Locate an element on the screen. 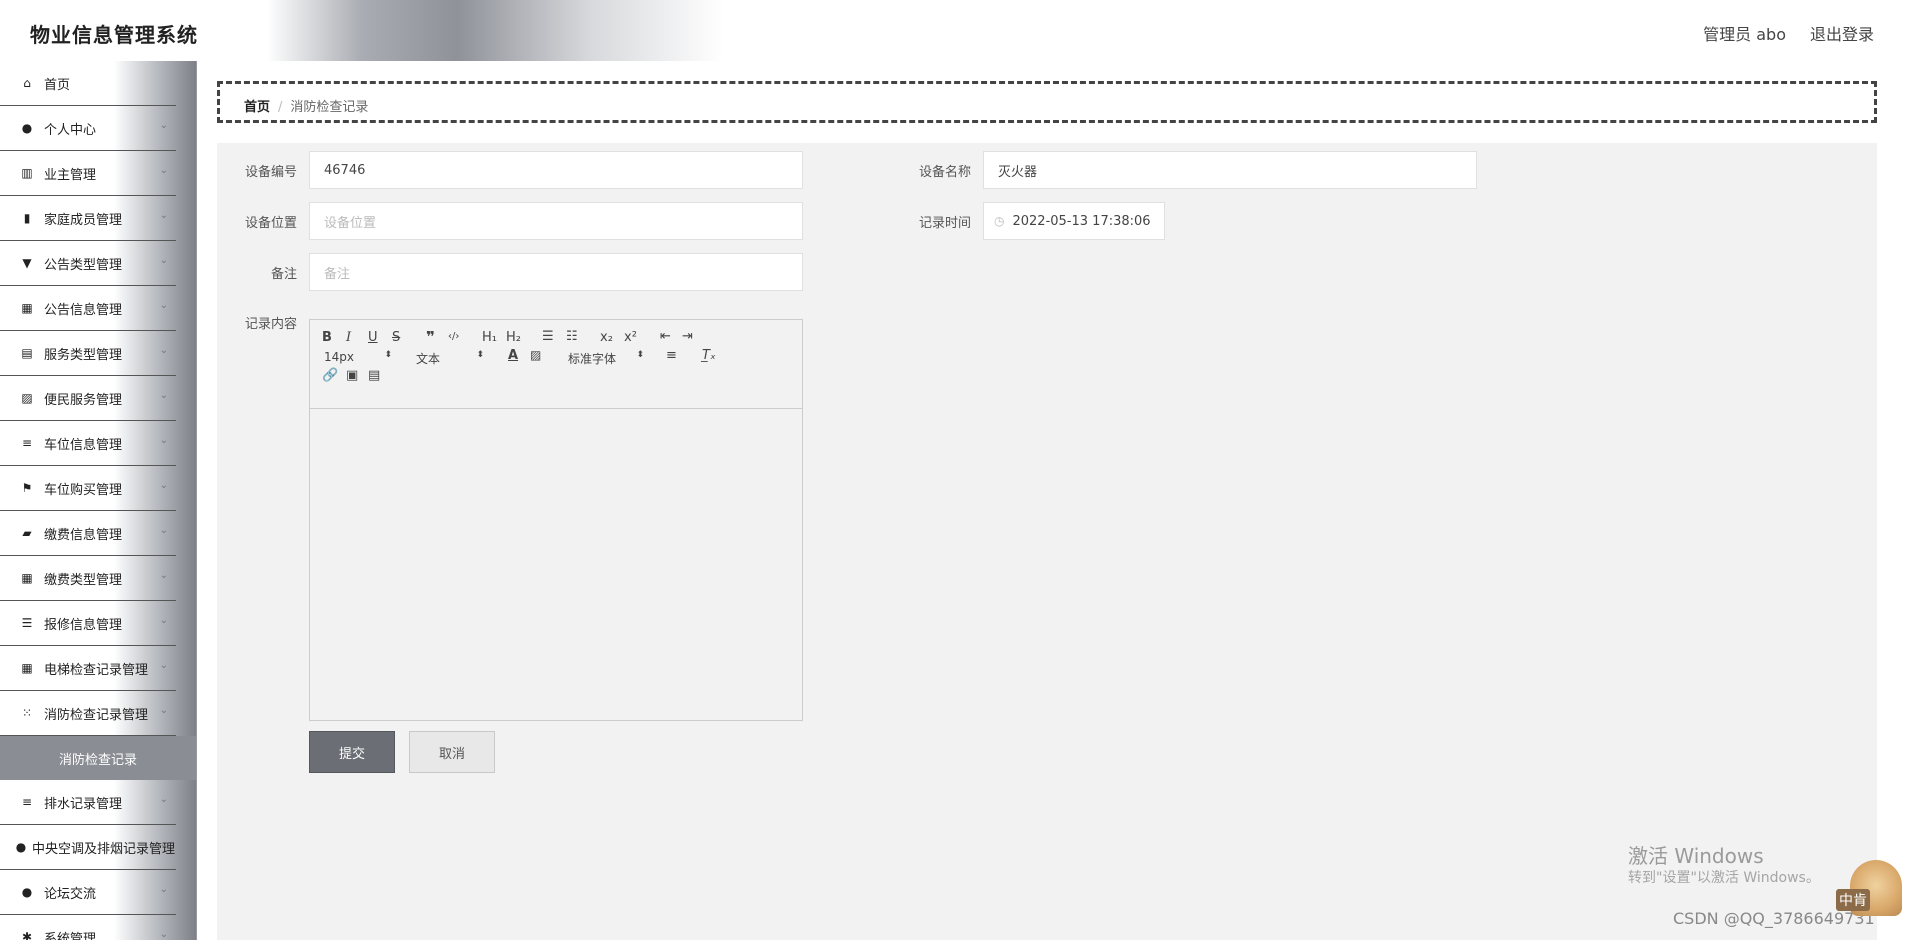 Image resolution: width=1906 pixels, height=940 pixels. ticket-icon: ▰ is located at coordinates (27, 533).